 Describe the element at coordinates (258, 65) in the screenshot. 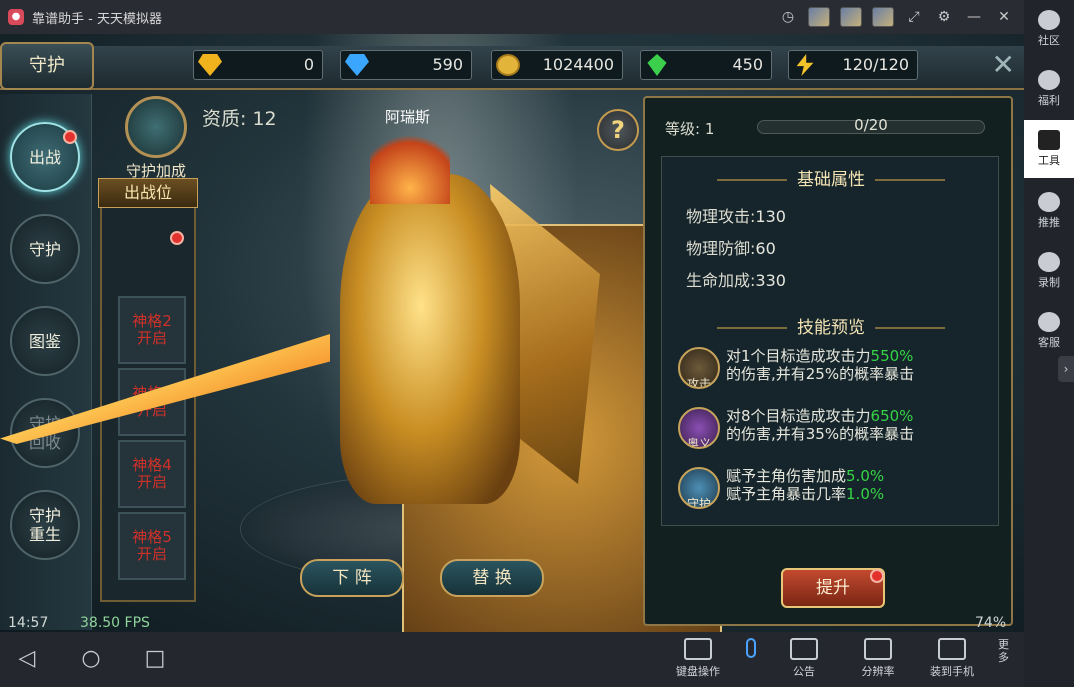

I see `resource-gold-gem: 0` at that location.